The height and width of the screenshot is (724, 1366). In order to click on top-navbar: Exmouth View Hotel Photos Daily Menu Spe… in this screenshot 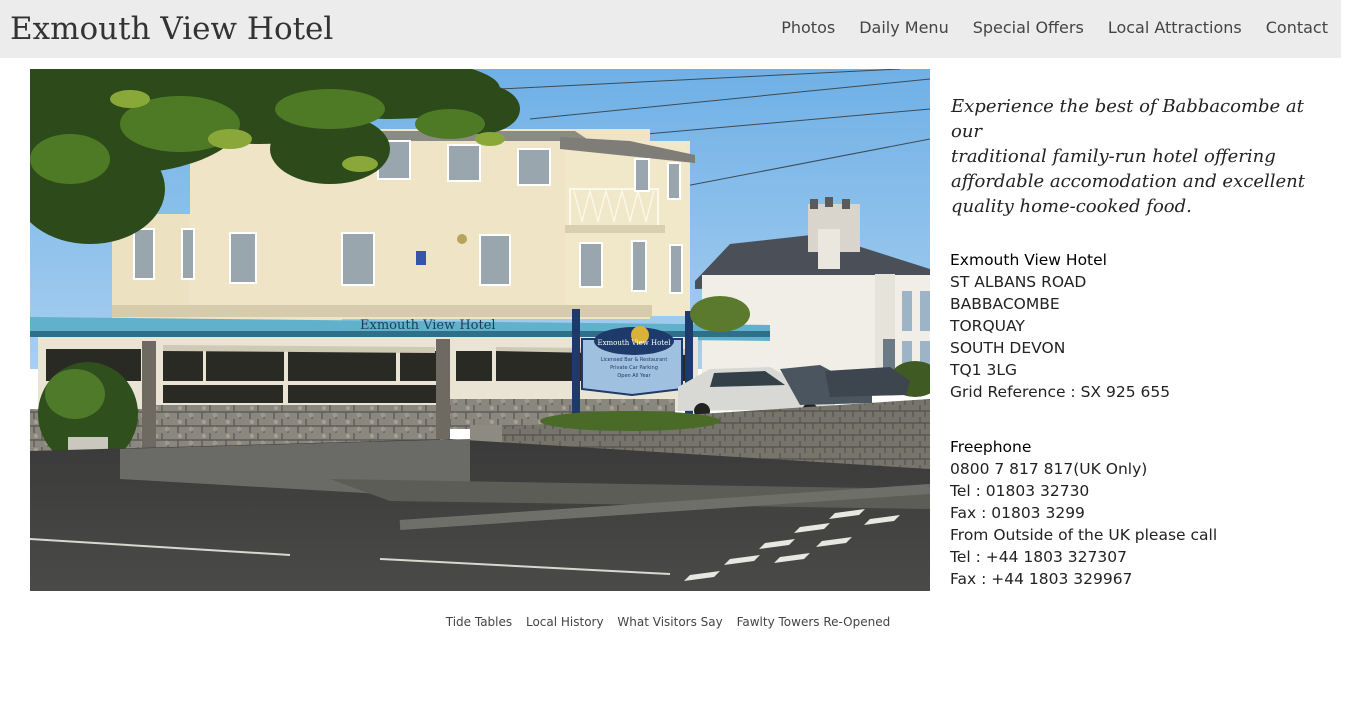, I will do `click(670, 29)`.